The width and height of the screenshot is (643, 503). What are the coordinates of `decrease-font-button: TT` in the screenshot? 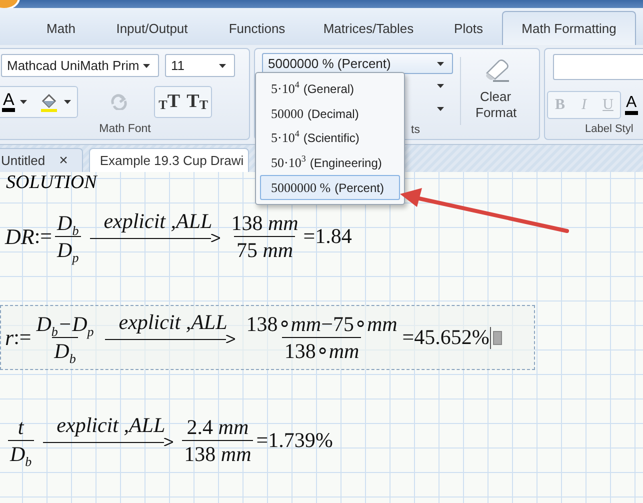 It's located at (197, 102).